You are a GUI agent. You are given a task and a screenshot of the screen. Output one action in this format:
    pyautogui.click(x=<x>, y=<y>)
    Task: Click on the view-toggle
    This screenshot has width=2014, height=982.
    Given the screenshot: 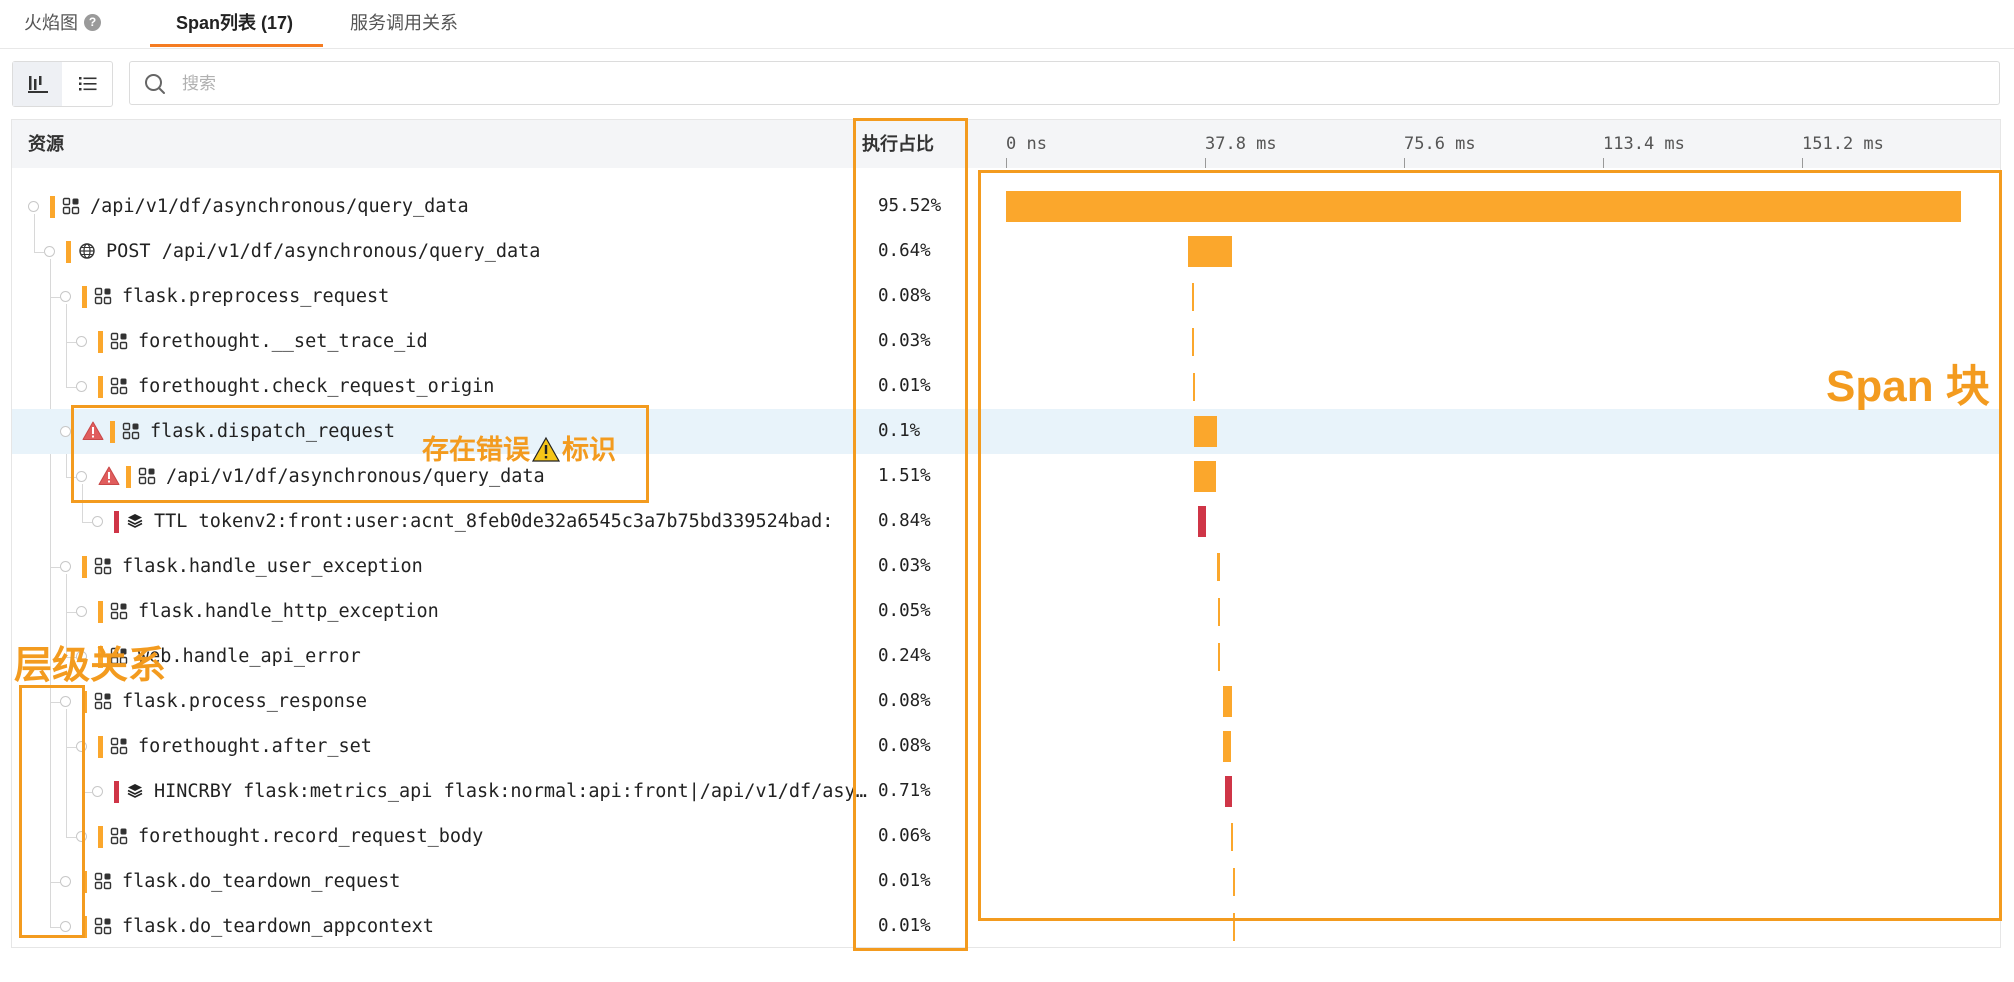 What is the action you would take?
    pyautogui.click(x=62, y=84)
    